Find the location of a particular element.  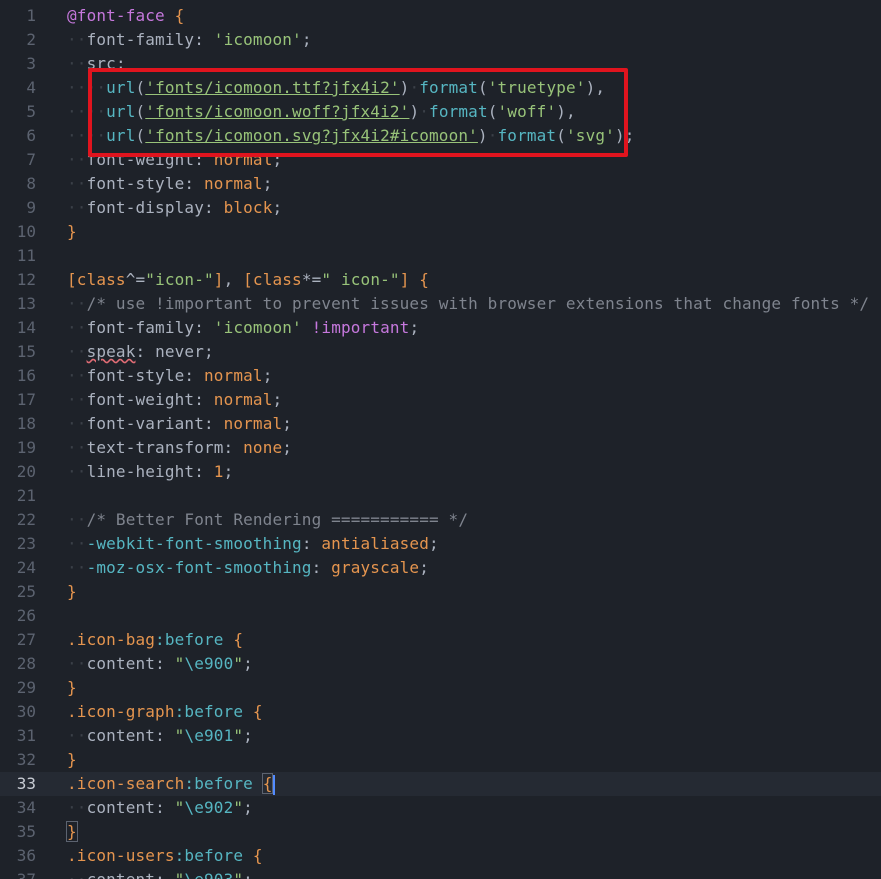

code-token: "icon-" is located at coordinates (179, 279).